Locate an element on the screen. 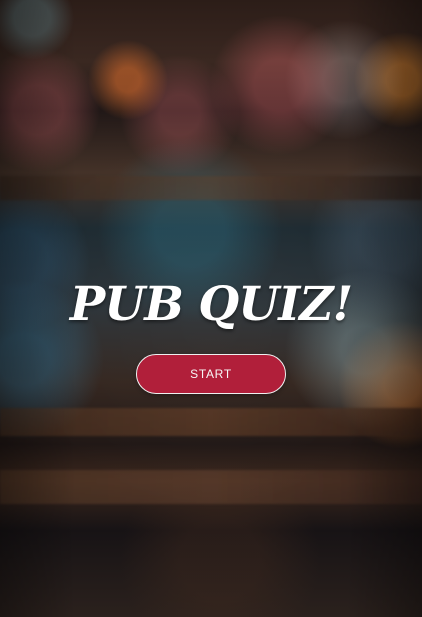  page-title: PUB QUIZ! is located at coordinates (211, 304).